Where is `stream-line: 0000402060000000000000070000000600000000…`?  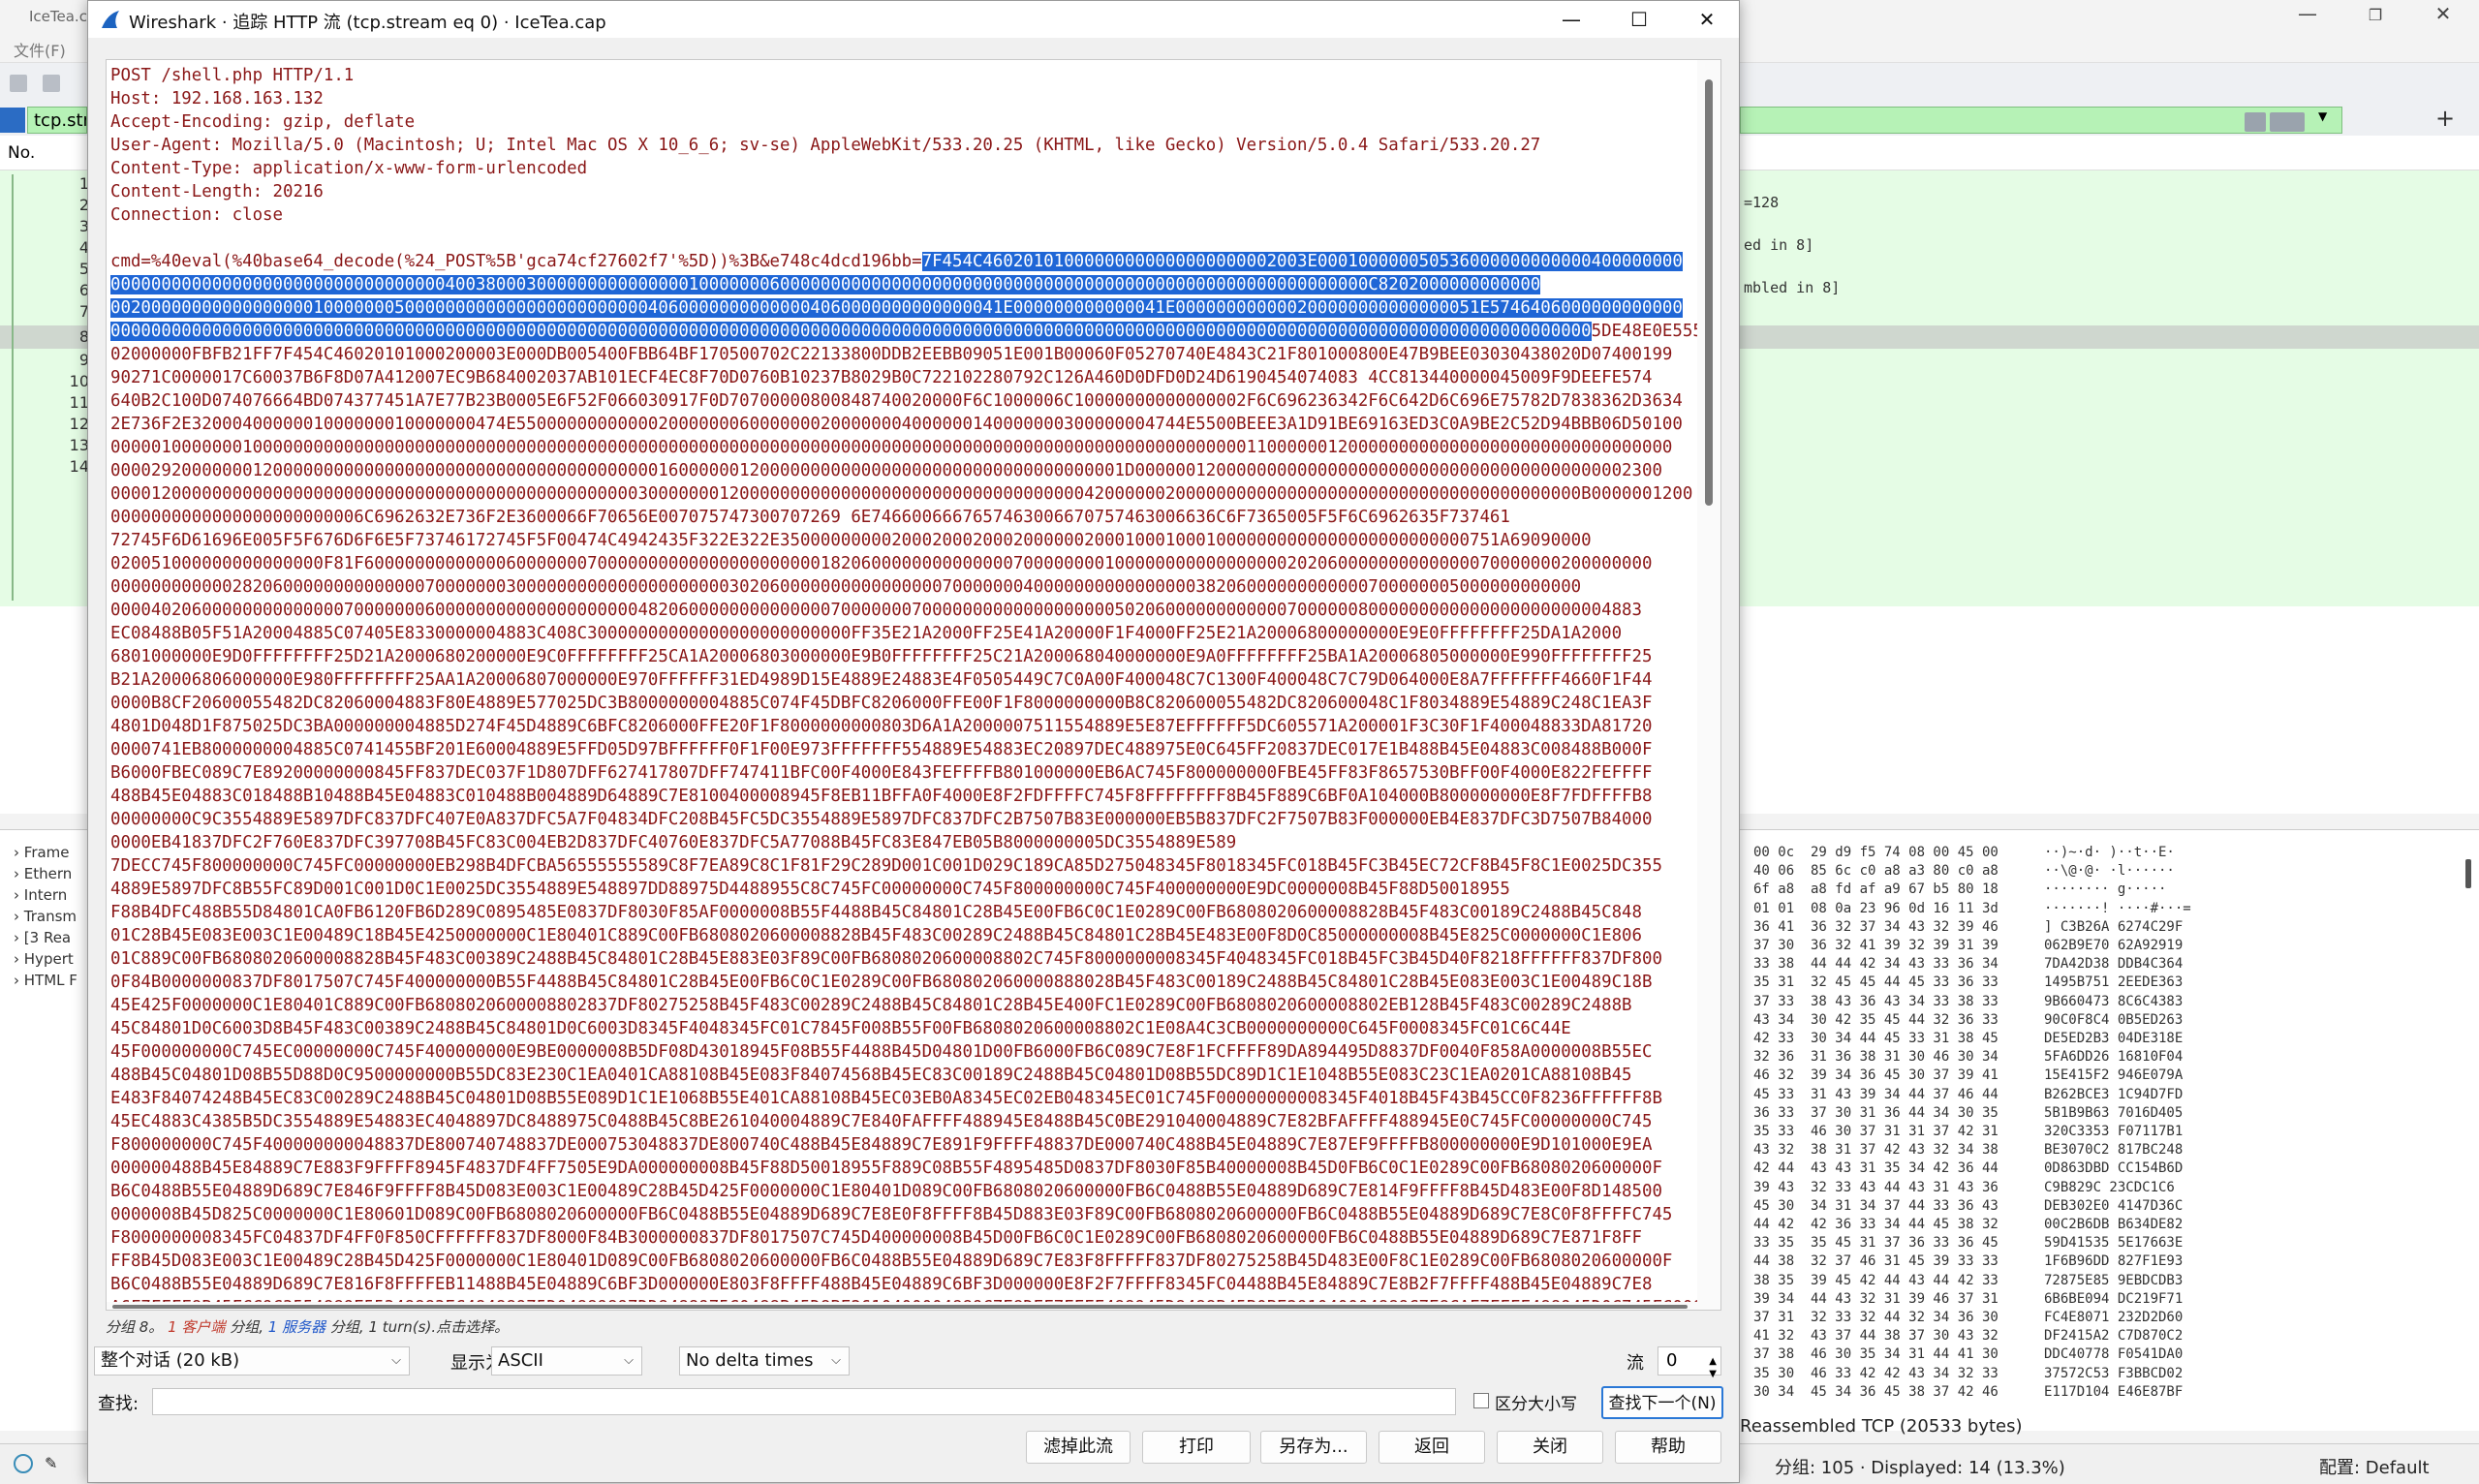 stream-line: 0000402060000000000000070000000600000000… is located at coordinates (876, 610).